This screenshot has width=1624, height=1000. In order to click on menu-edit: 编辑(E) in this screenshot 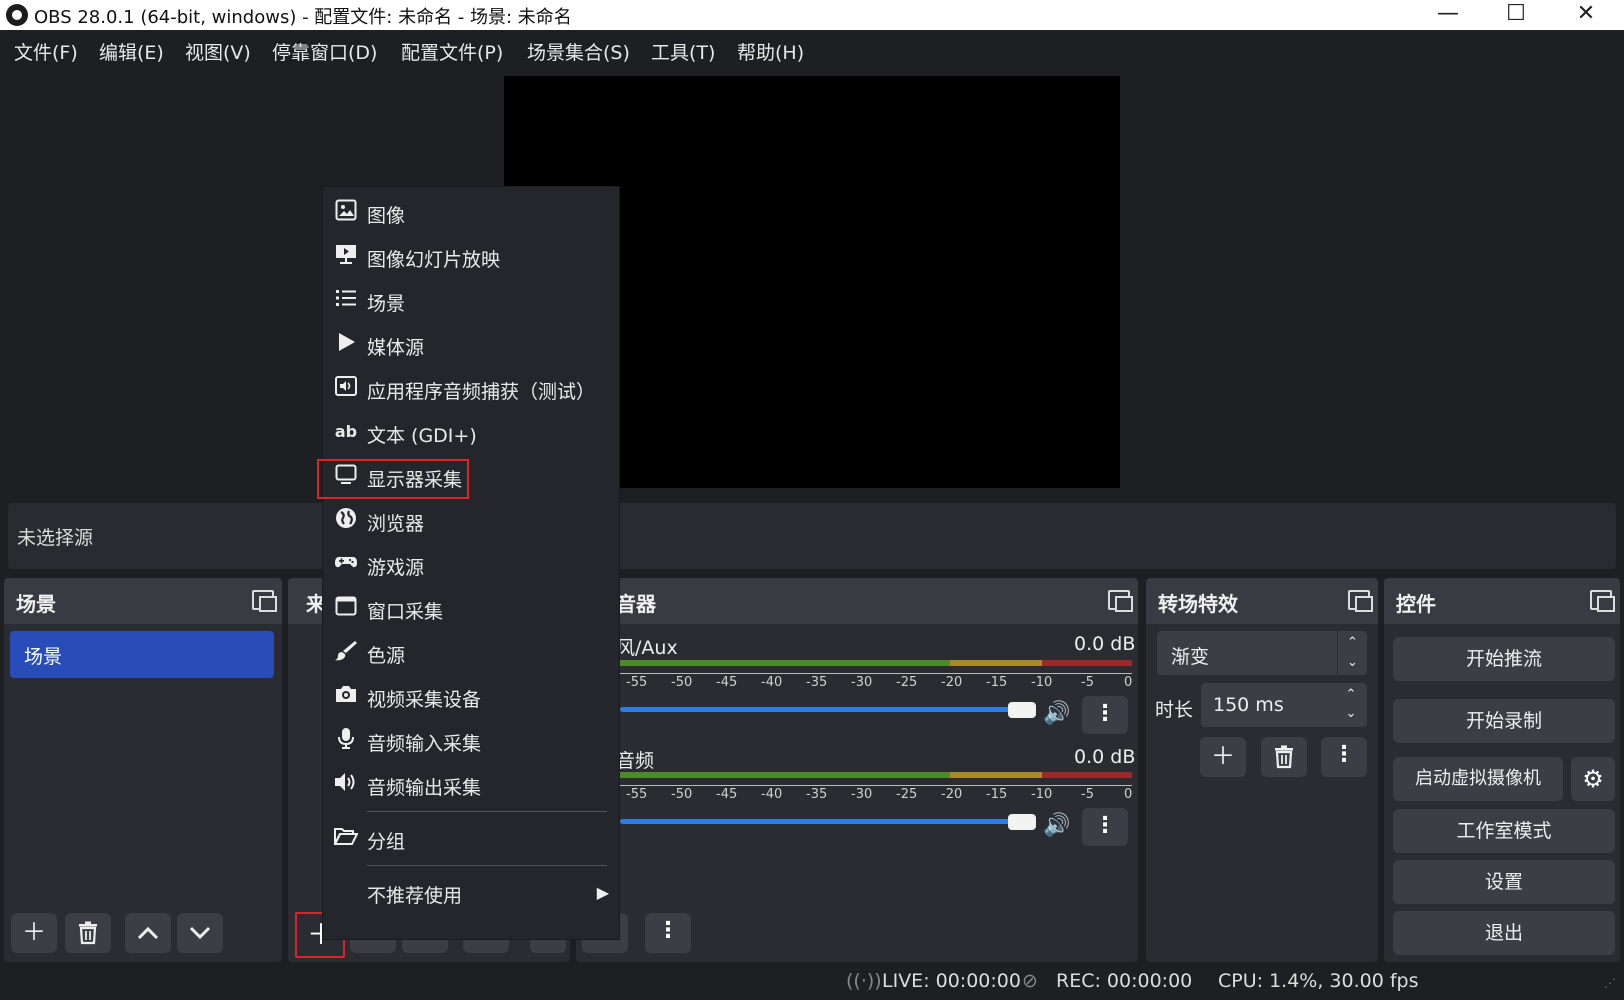, I will do `click(131, 51)`.